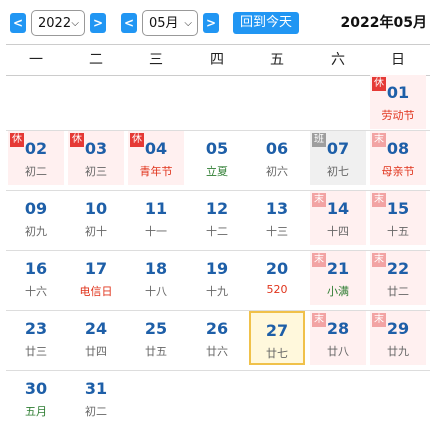 This screenshot has height=425, width=435. What do you see at coordinates (383, 23) in the screenshot?
I see `current-month-title: 2022年05月` at bounding box center [383, 23].